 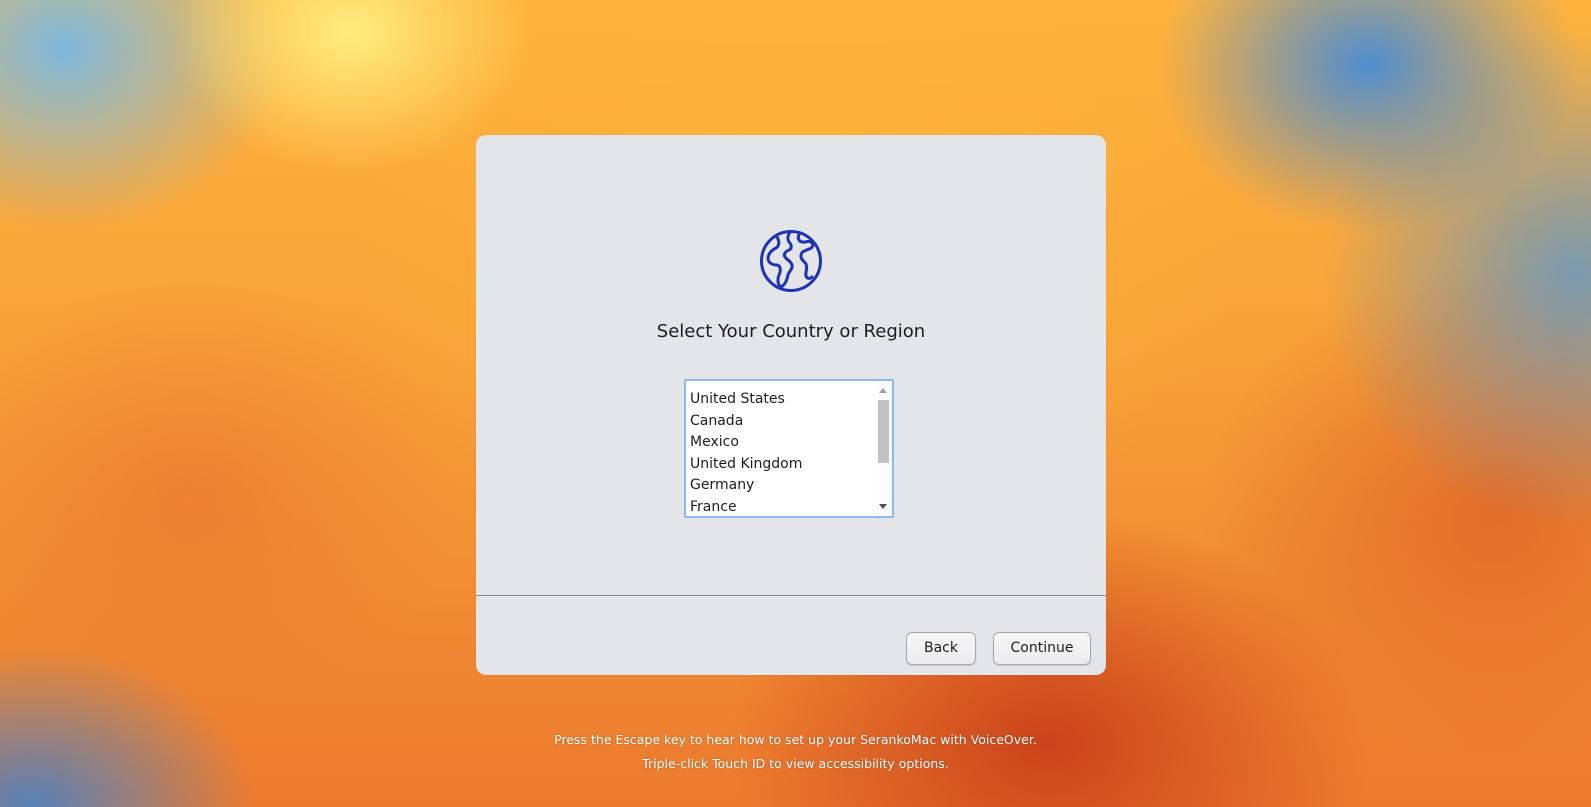 I want to click on continue-button: Continue, so click(x=1042, y=648).